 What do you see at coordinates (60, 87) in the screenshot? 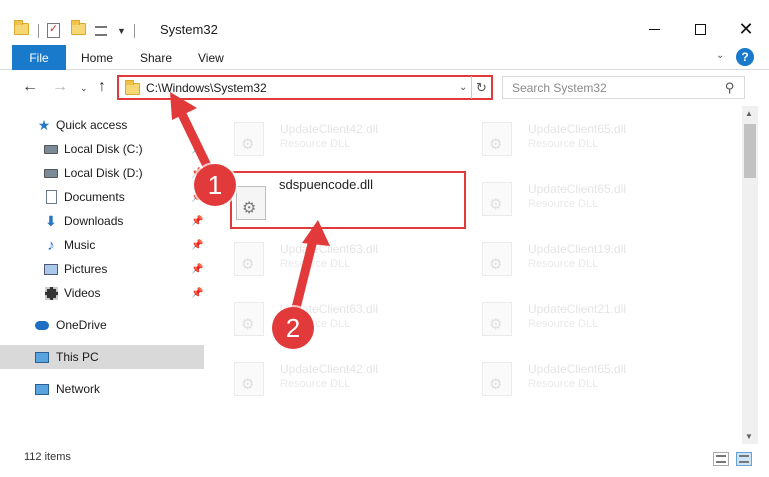
I see `forward-button: →` at bounding box center [60, 87].